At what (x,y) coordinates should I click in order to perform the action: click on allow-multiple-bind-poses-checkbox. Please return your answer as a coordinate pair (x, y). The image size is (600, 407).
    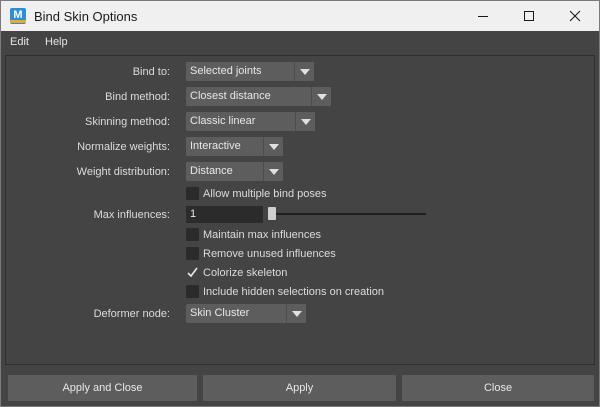
    Looking at the image, I should click on (192, 193).